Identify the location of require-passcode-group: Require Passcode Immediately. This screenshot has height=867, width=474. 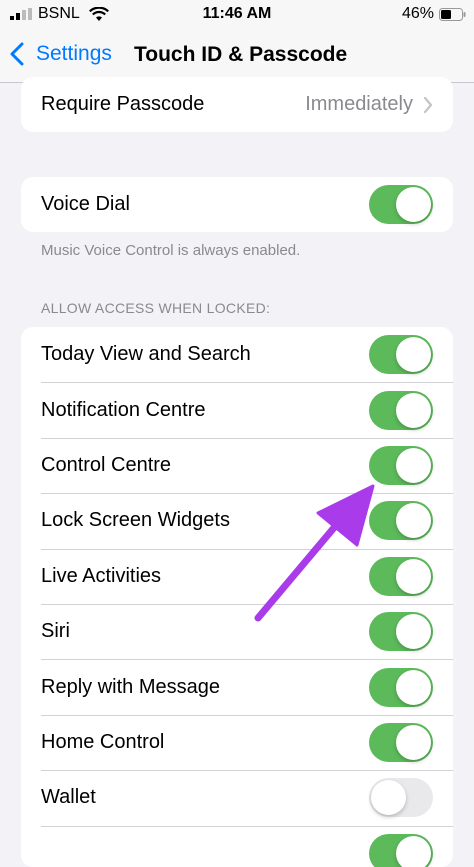
(237, 105).